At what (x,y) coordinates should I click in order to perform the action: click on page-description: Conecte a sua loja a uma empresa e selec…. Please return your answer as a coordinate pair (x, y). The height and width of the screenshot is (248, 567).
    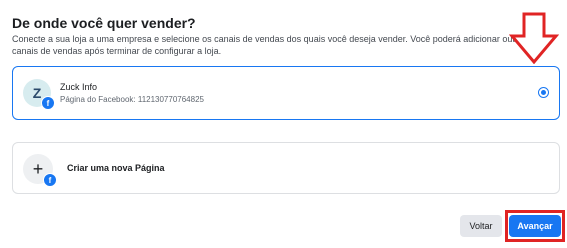
    Looking at the image, I should click on (270, 45).